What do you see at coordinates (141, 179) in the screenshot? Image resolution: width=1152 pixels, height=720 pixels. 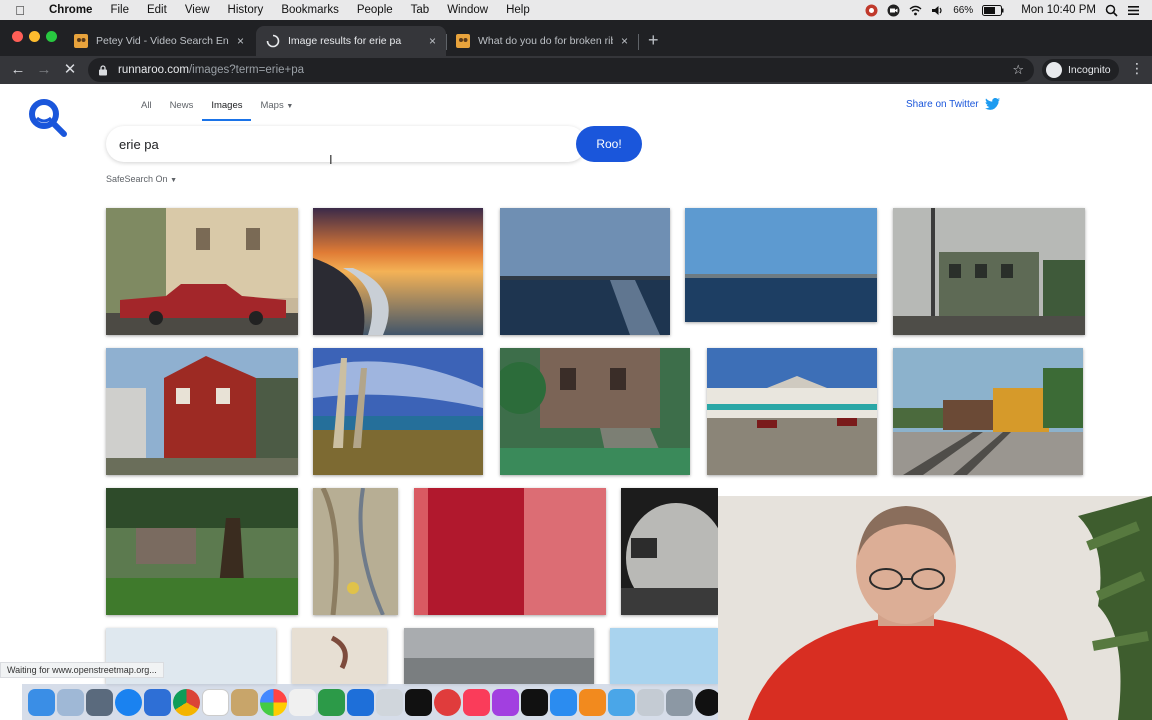 I see `safesearch-toggle: SafeSearch On ▼` at bounding box center [141, 179].